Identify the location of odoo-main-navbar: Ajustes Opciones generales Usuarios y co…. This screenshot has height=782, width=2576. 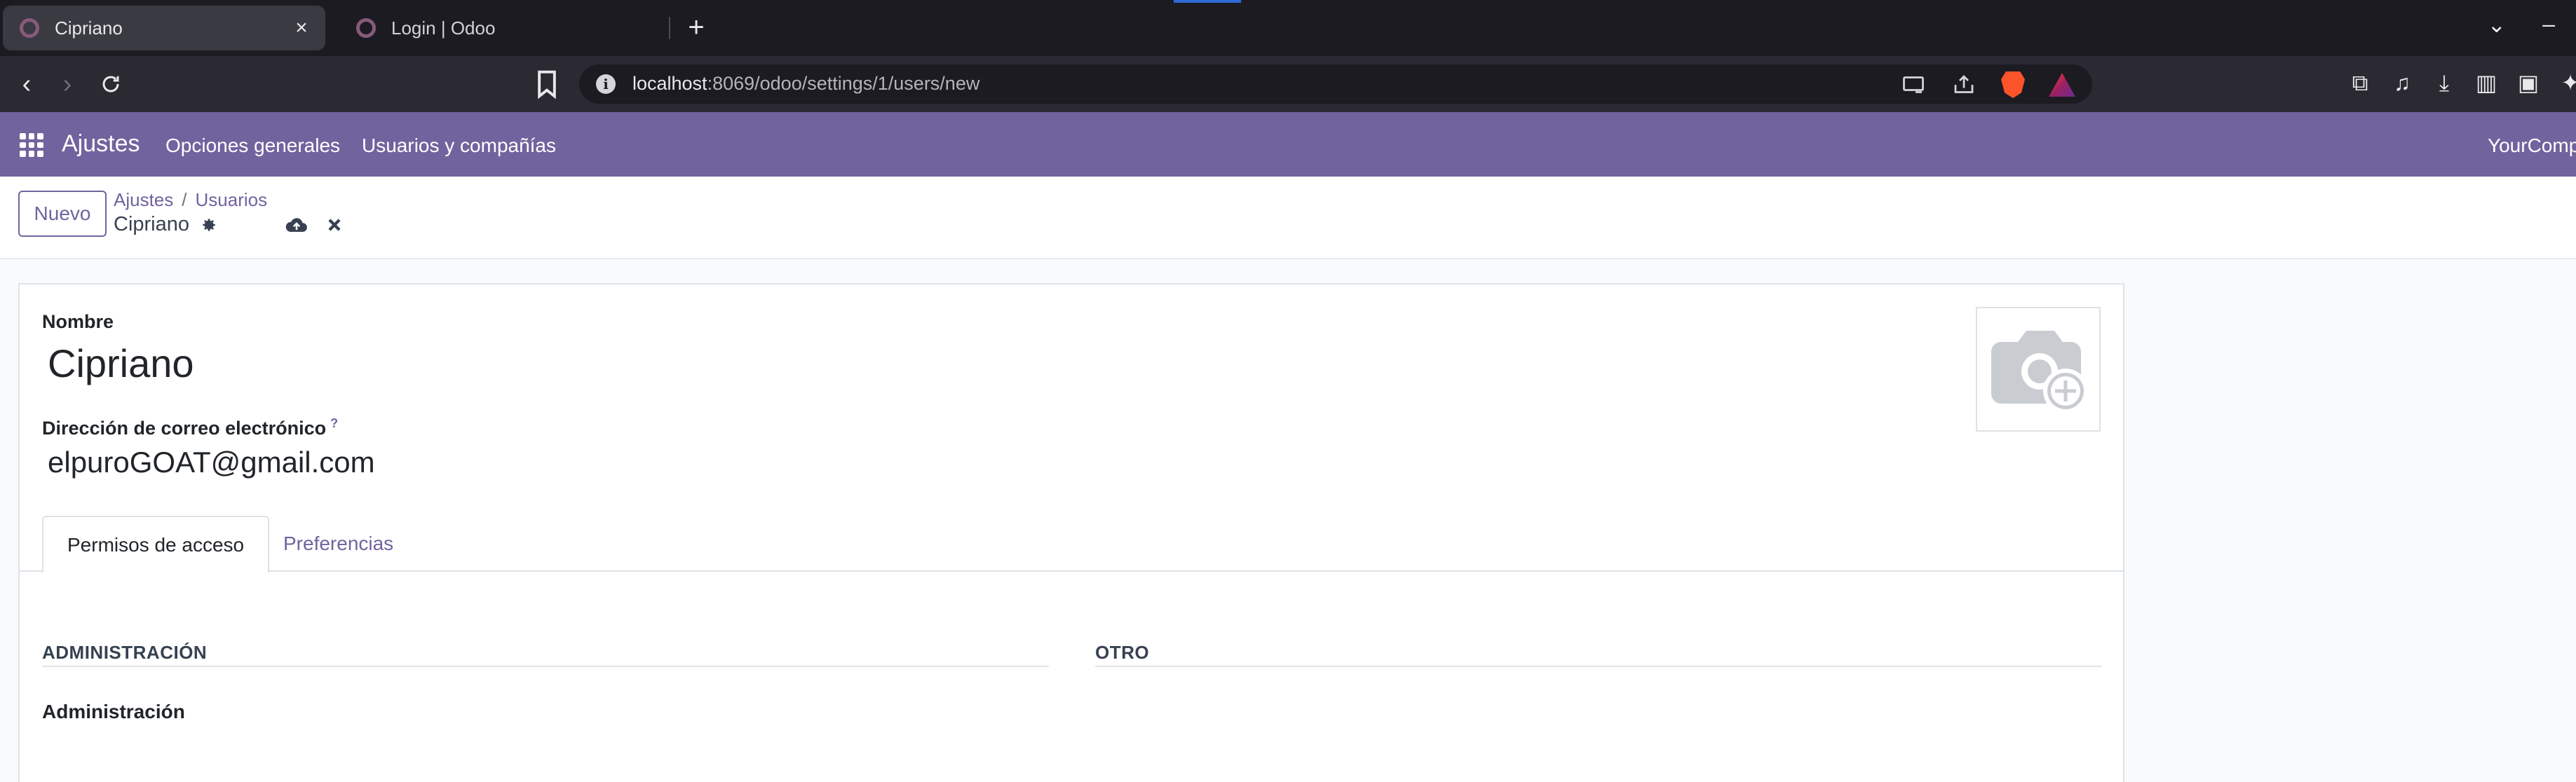
(1288, 144).